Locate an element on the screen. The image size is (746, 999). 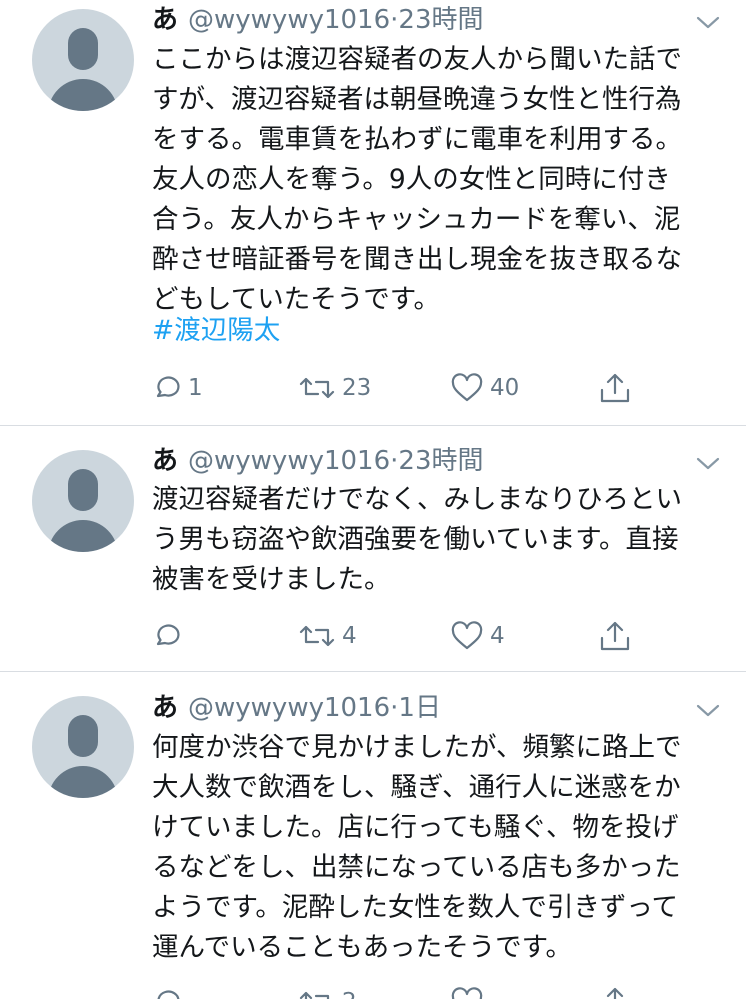
tweet-text-line: ここからは渡辺容疑者の友人から聞いた話で is located at coordinates (417, 59).